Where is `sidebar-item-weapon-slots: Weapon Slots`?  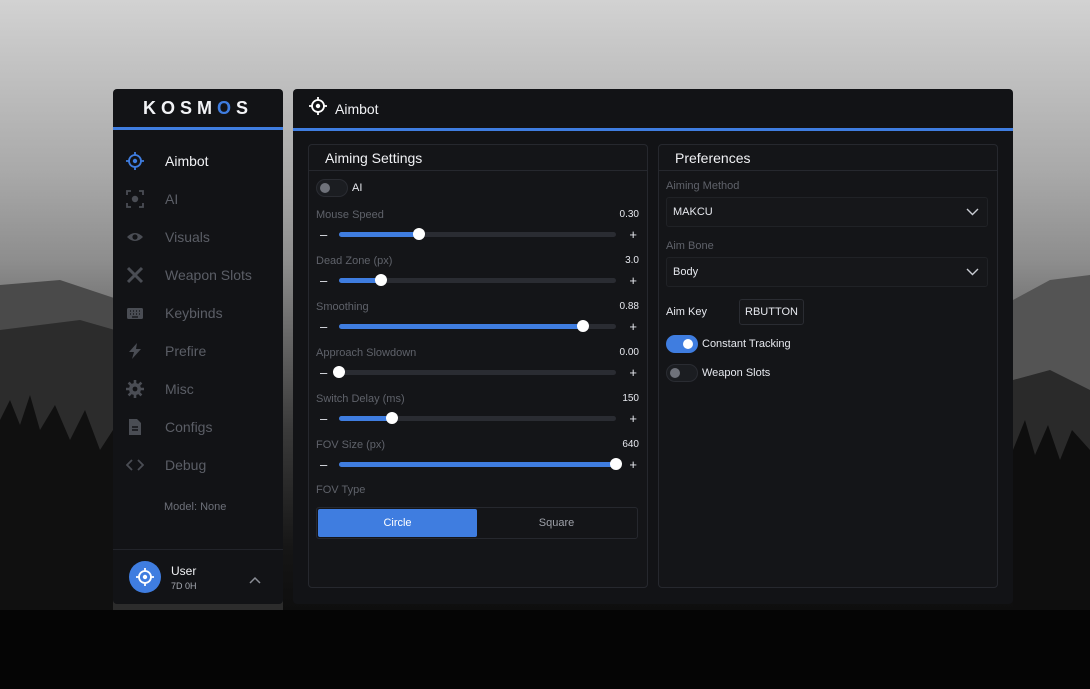 sidebar-item-weapon-slots: Weapon Slots is located at coordinates (198, 275).